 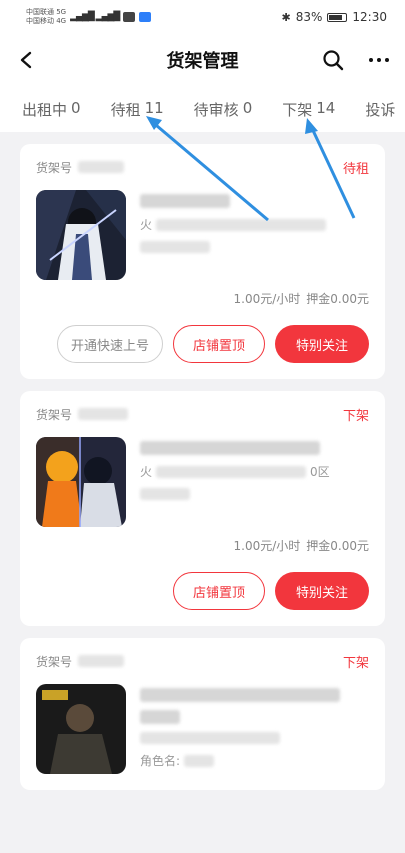 What do you see at coordinates (202, 167) in the screenshot?
I see `card-header: 货架号 待租` at bounding box center [202, 167].